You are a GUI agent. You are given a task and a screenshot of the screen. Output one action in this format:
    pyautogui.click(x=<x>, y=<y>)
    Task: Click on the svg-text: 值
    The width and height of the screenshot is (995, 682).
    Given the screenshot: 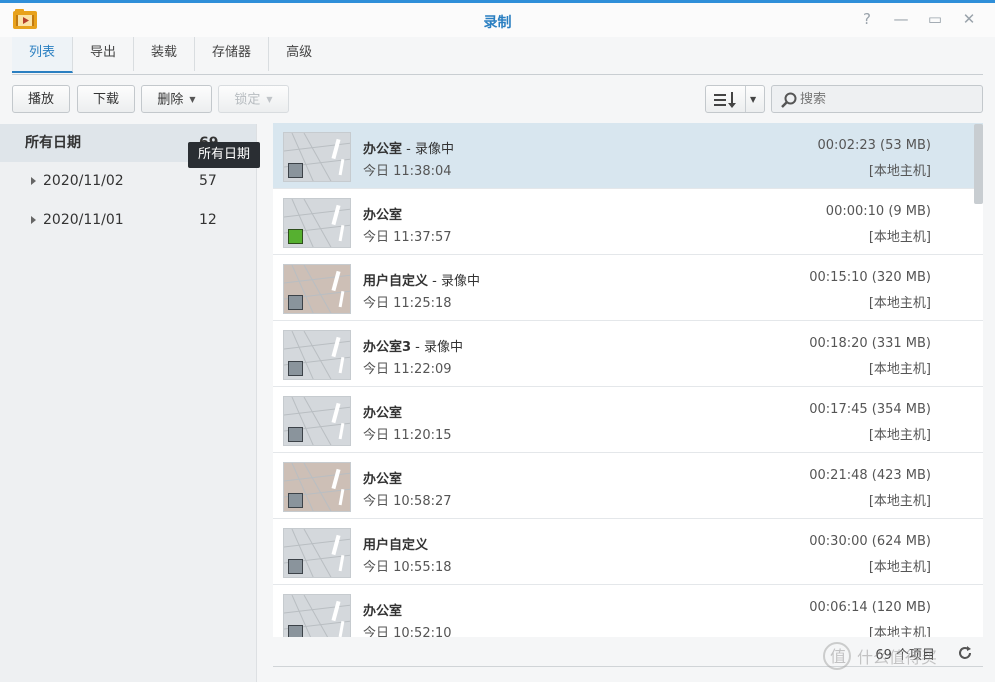 What is the action you would take?
    pyautogui.click(x=838, y=656)
    